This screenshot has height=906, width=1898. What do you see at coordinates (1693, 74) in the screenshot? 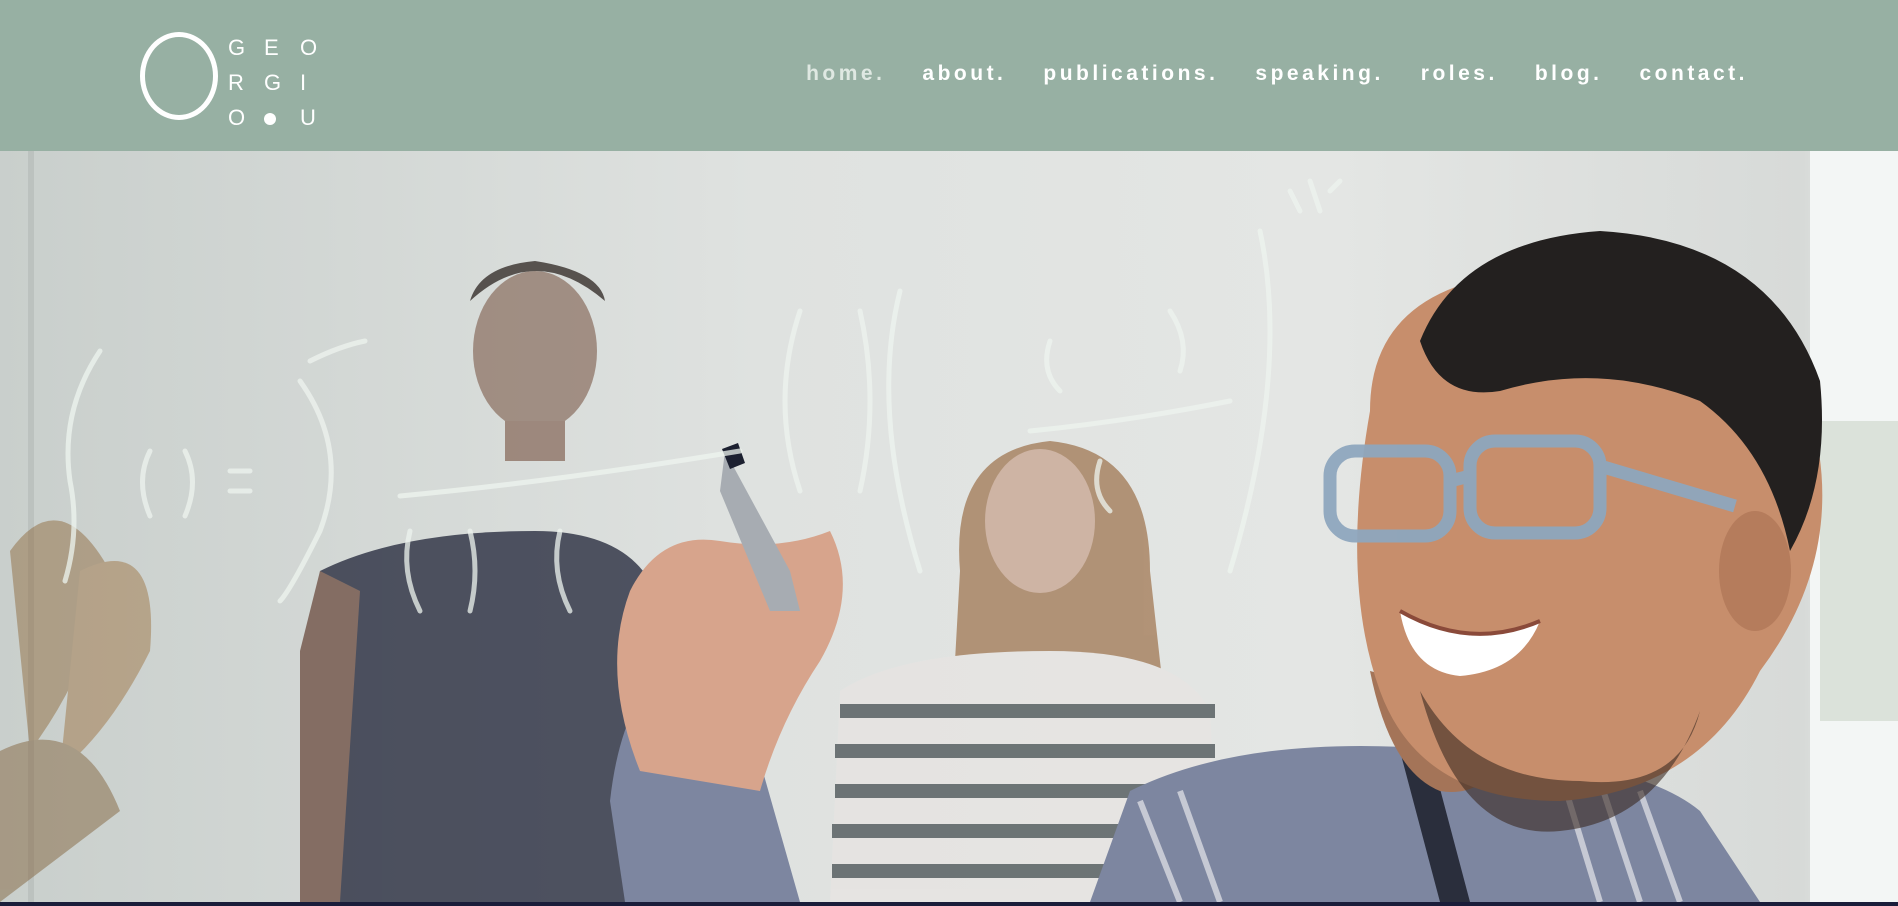
I see `nav-item-contact: contact.` at bounding box center [1693, 74].